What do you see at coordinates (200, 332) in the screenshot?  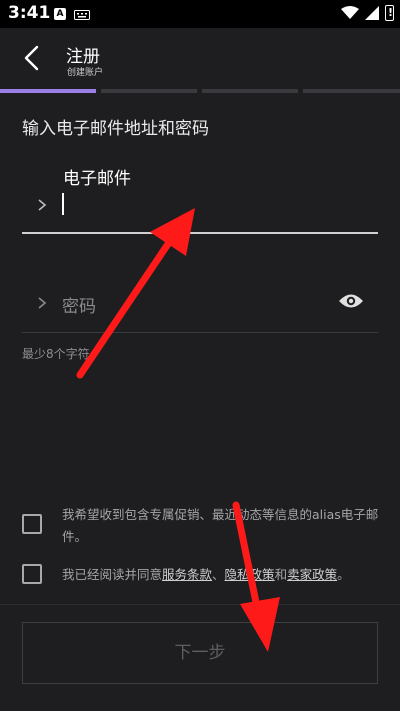 I see `password-underline` at bounding box center [200, 332].